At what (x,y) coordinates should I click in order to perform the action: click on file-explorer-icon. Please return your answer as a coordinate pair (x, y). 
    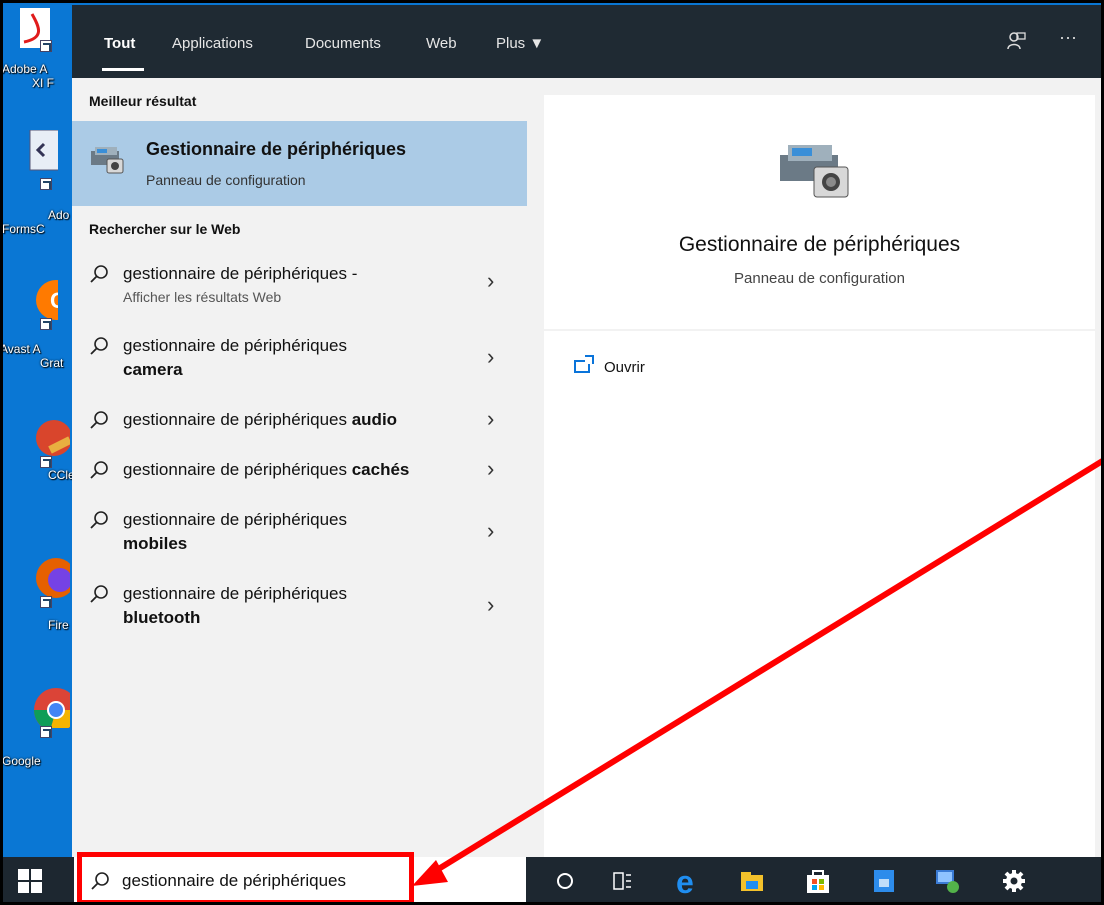
    Looking at the image, I should click on (752, 881).